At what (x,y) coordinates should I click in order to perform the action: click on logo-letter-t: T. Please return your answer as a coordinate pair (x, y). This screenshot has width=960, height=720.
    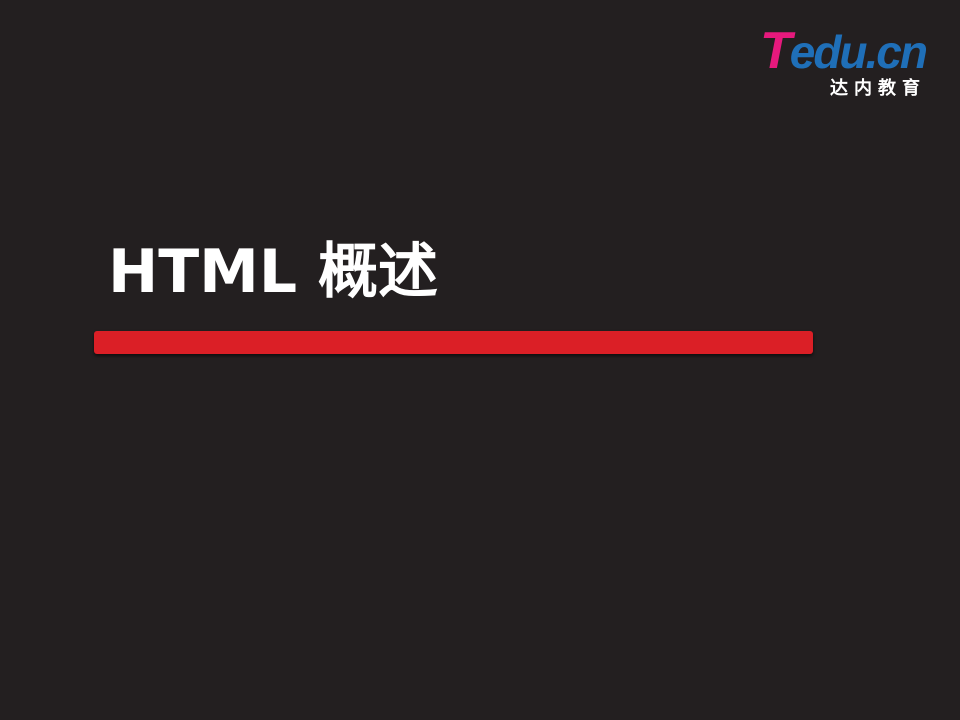
    Looking at the image, I should click on (775, 51).